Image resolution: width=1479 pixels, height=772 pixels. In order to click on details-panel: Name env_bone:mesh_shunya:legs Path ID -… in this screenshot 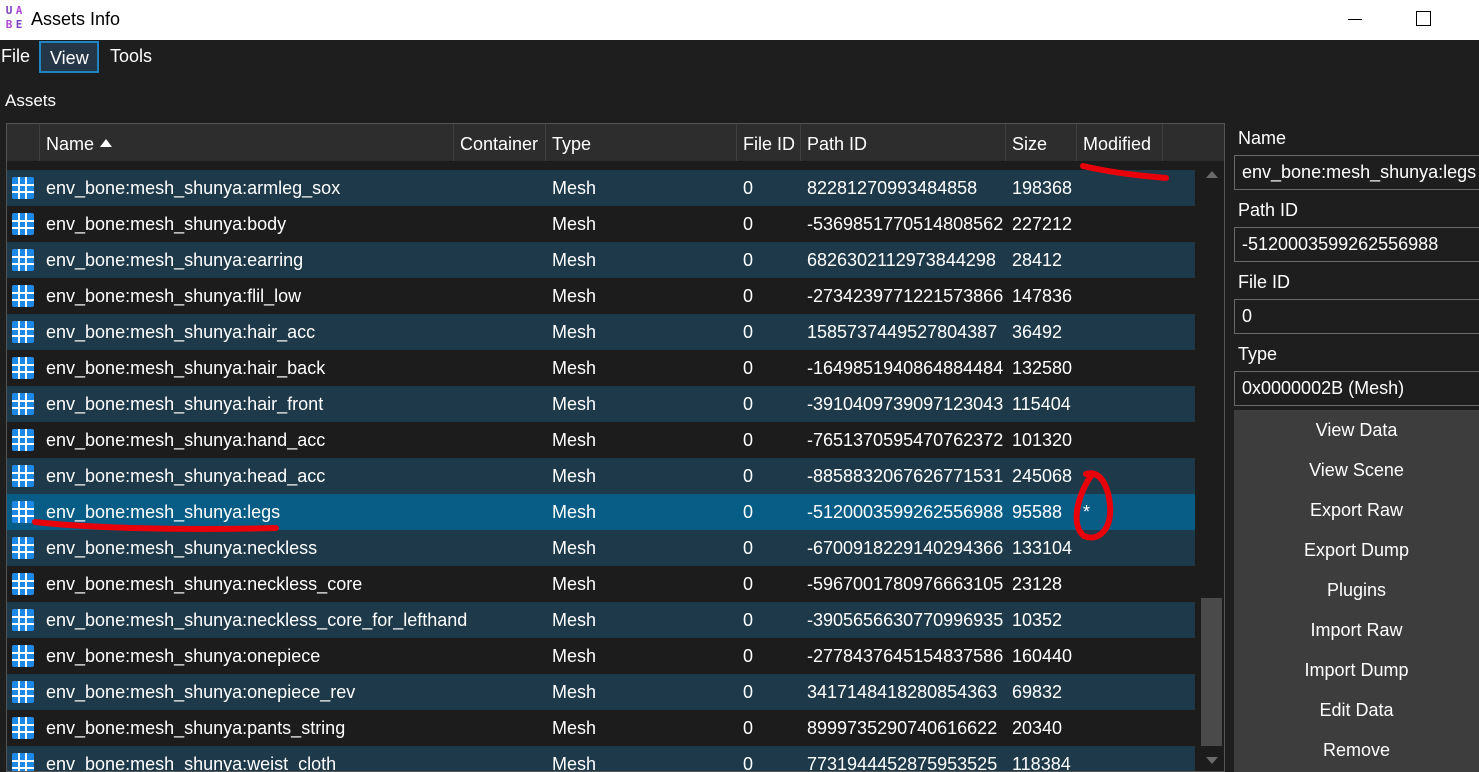, I will do `click(1356, 447)`.